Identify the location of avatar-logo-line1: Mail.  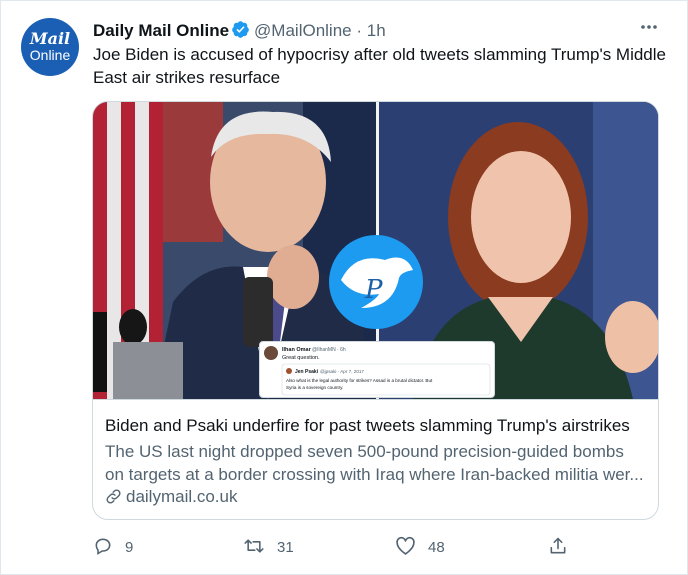
(50, 38).